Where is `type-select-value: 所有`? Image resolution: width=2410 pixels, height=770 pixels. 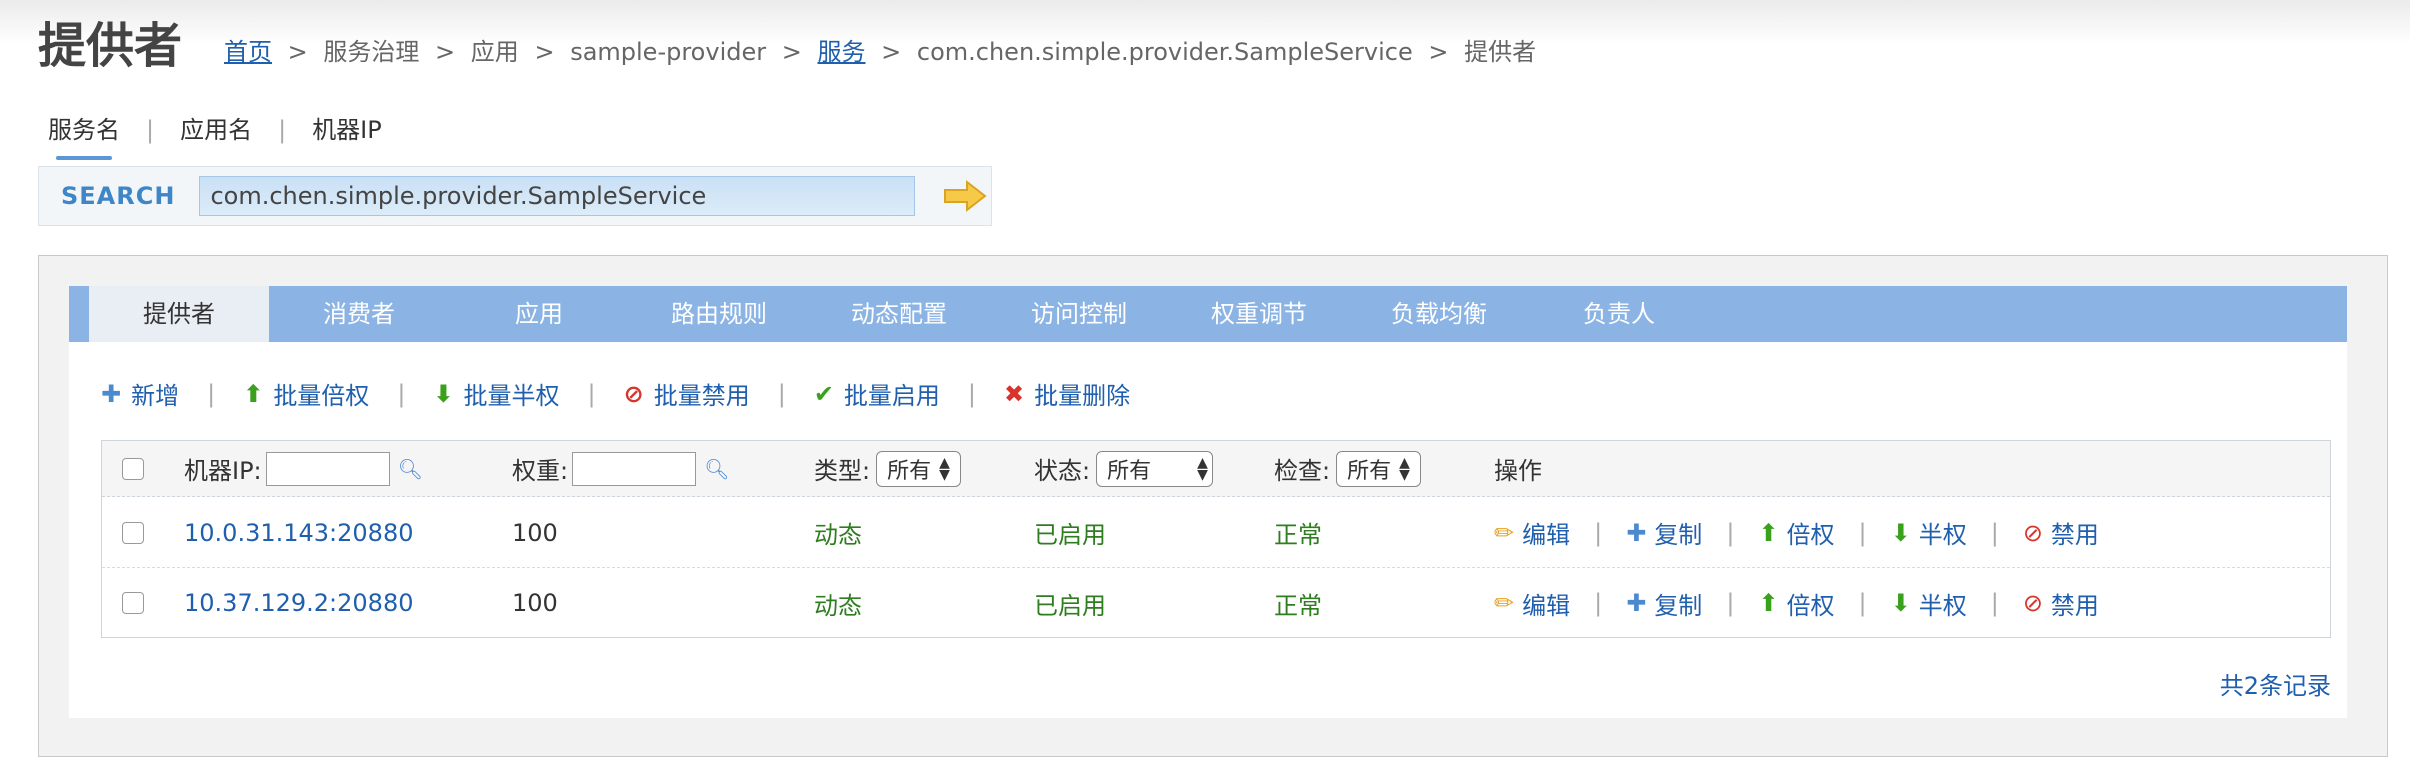
type-select-value: 所有 is located at coordinates (909, 471).